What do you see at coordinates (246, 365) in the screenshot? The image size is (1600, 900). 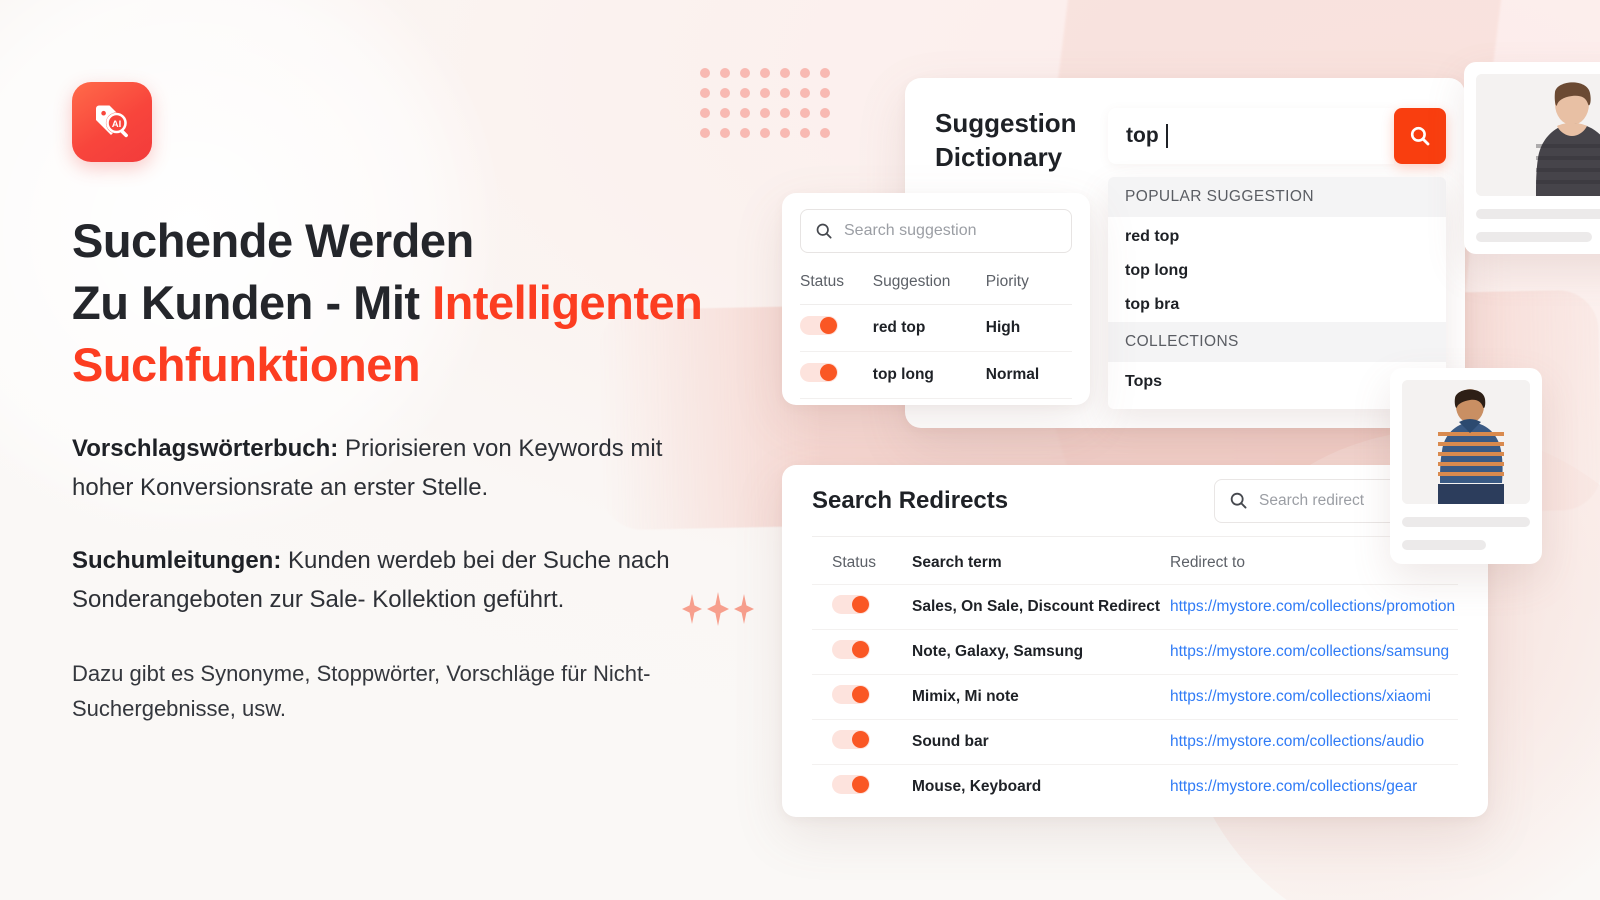 I see `headline-line-3-accent: Suchfunktionen` at bounding box center [246, 365].